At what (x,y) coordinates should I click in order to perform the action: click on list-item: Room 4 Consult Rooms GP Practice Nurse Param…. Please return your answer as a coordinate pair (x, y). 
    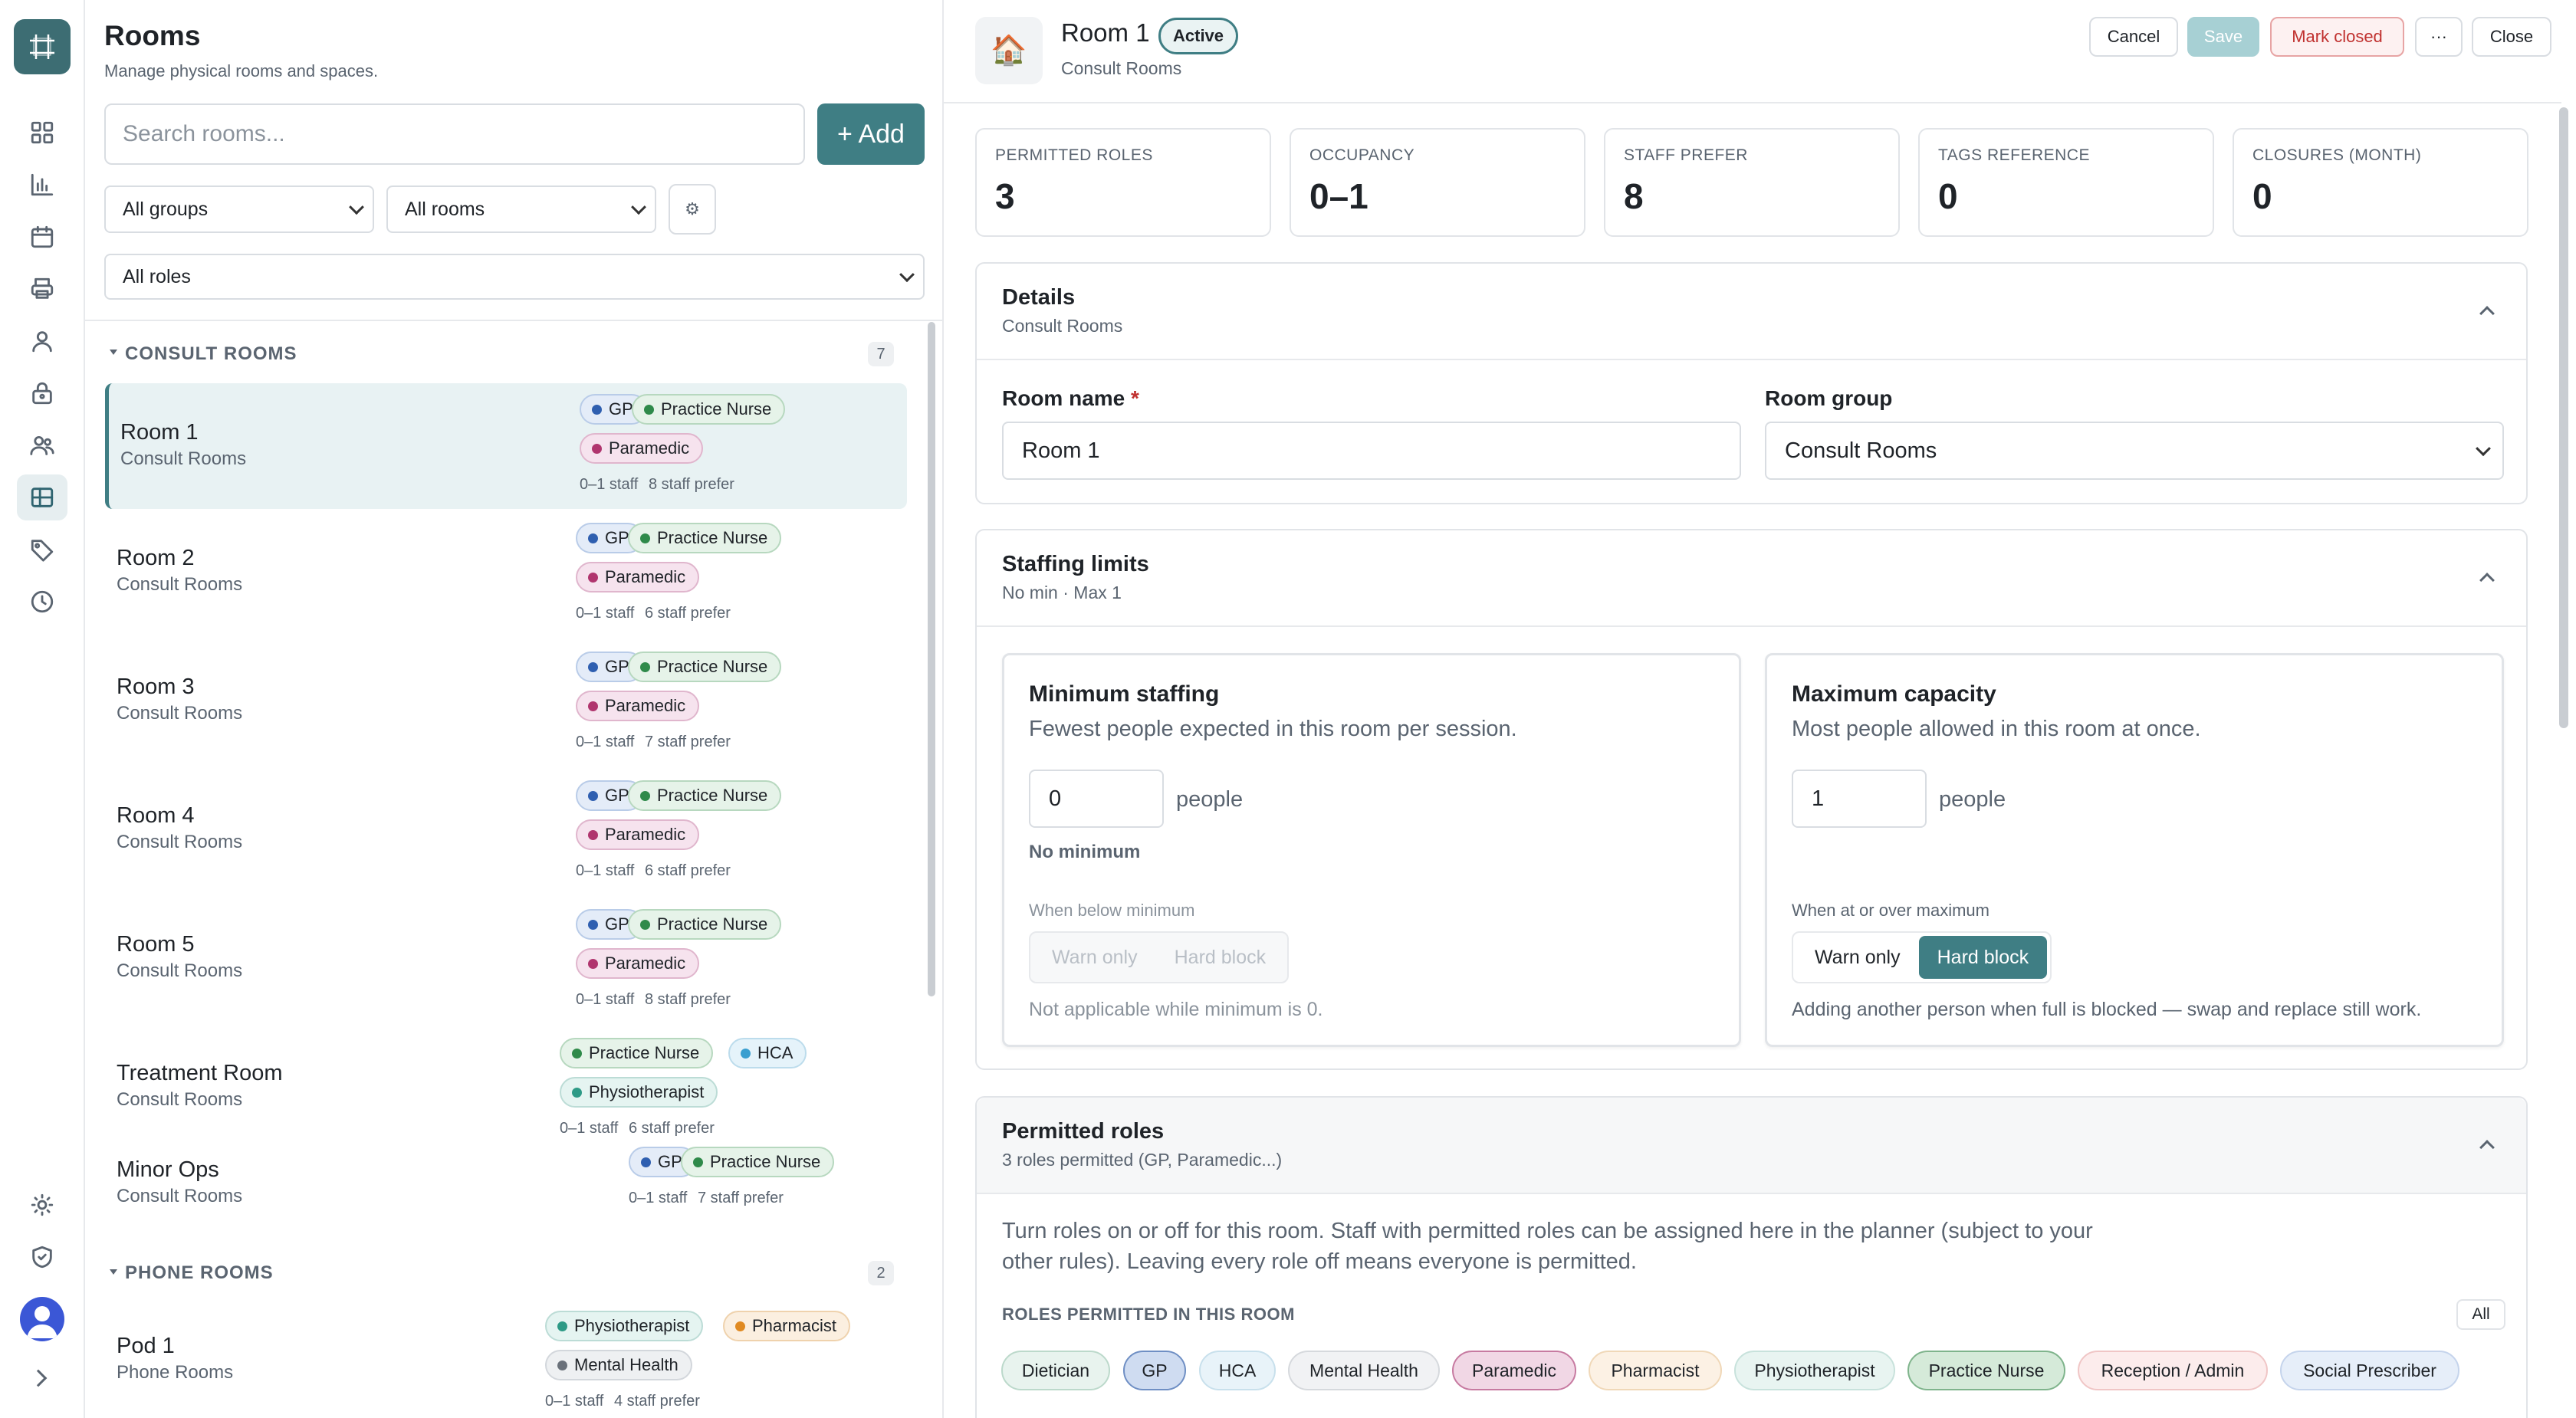
    Looking at the image, I should click on (506, 831).